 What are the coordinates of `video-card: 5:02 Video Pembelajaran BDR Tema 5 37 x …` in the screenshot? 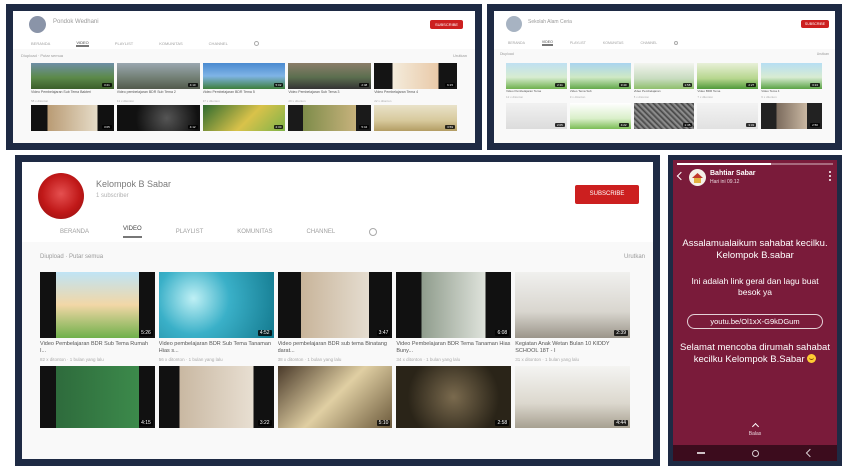 It's located at (244, 83).